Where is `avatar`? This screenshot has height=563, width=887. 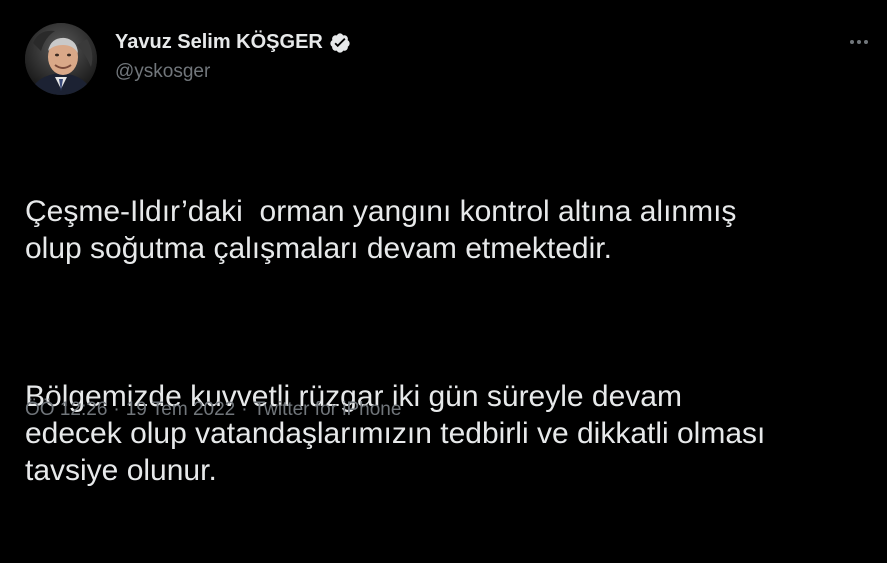
avatar is located at coordinates (61, 59).